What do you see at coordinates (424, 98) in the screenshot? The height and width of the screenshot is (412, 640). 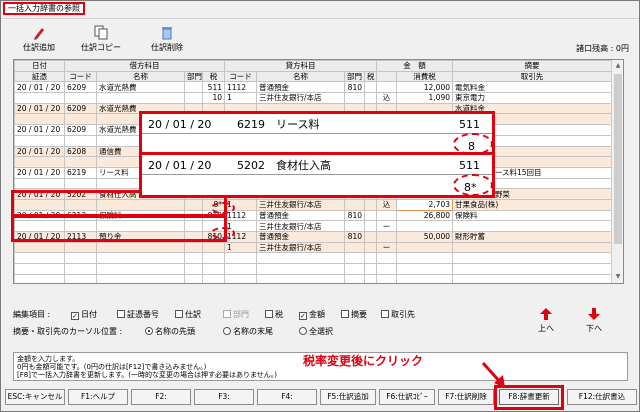 I see `cell-amount: 1,090` at bounding box center [424, 98].